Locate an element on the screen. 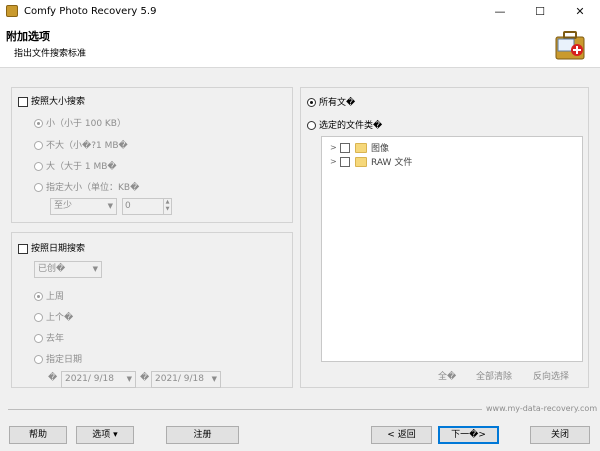 This screenshot has height=451, width=600. tree-item-raw: > RAW 文件 is located at coordinates (371, 161).